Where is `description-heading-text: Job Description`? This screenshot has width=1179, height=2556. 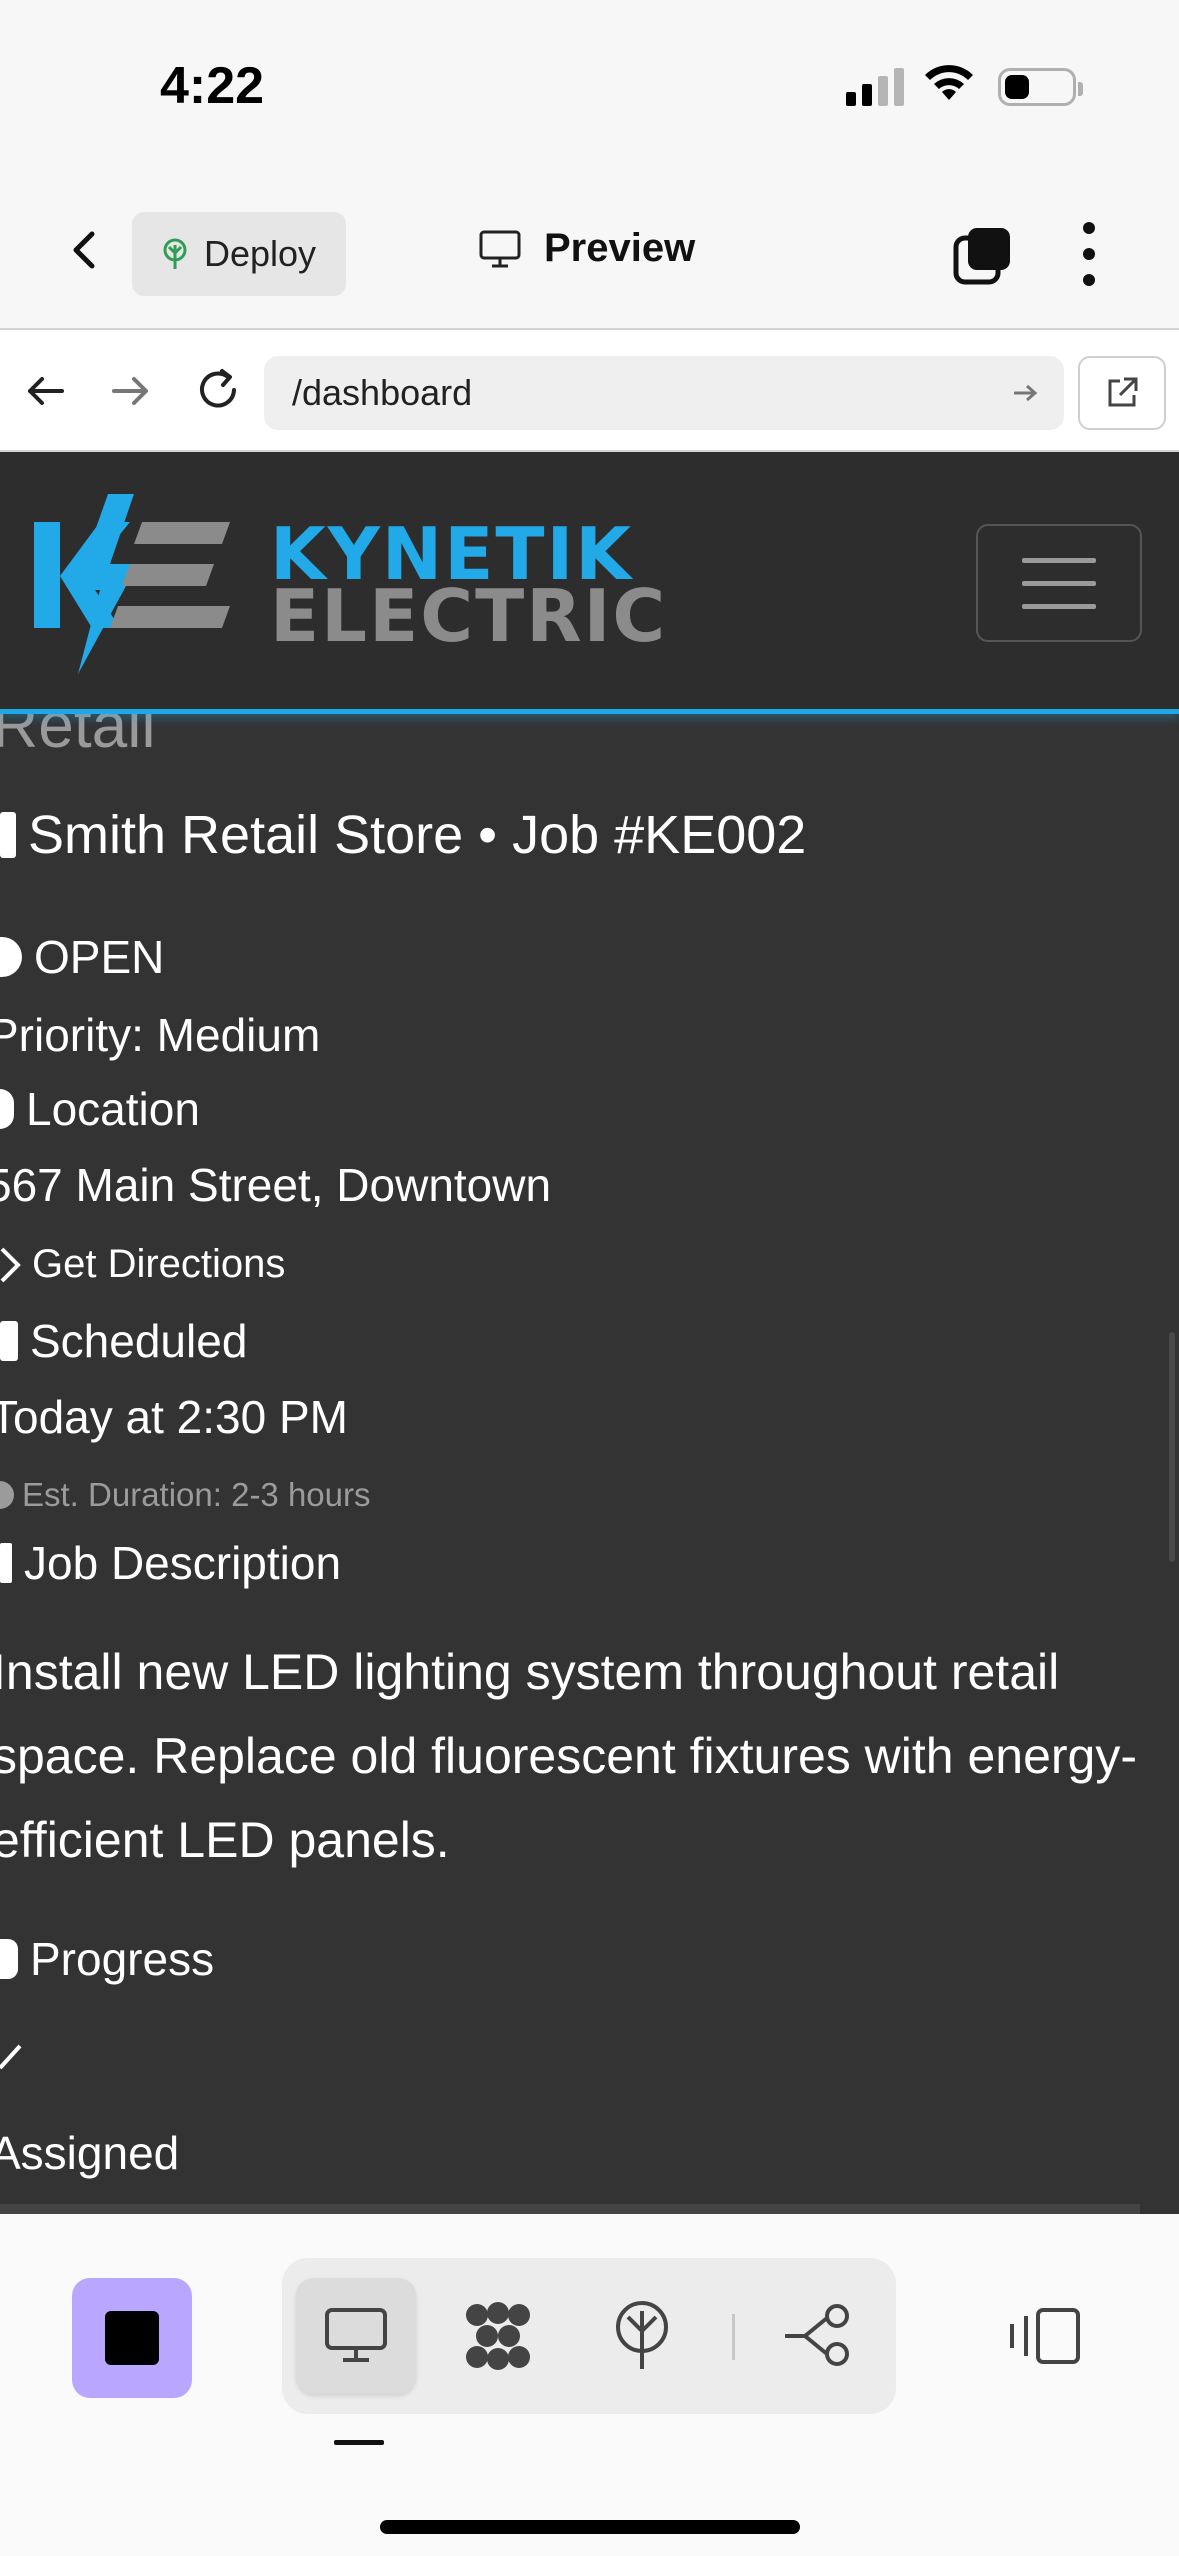 description-heading-text: Job Description is located at coordinates (183, 1563).